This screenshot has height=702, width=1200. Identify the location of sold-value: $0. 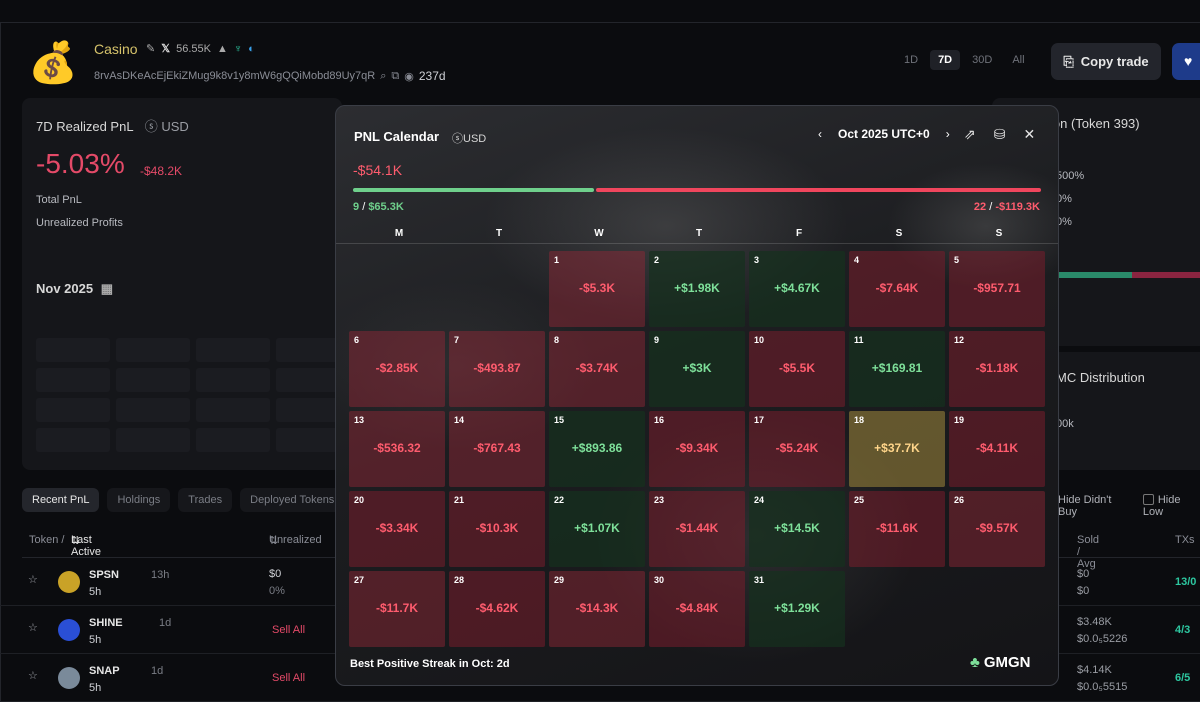
(1083, 574).